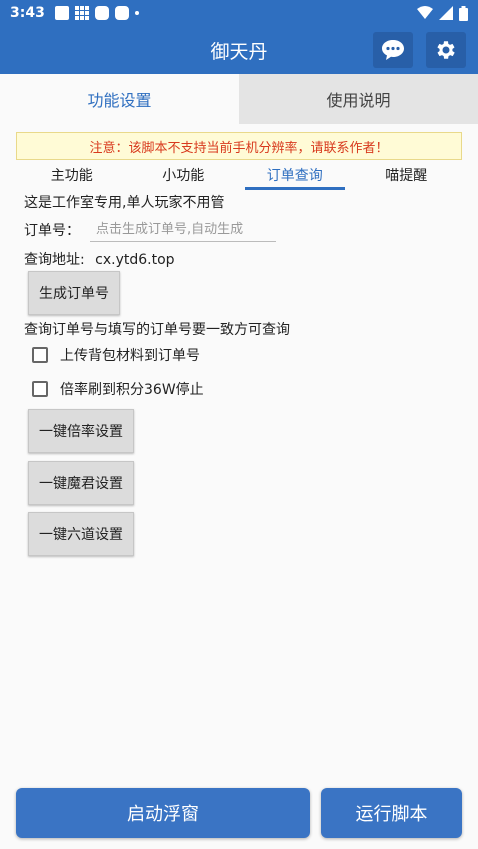 The height and width of the screenshot is (849, 478). What do you see at coordinates (81, 483) in the screenshot?
I see `mojun-settings-button: 一键魔君设置` at bounding box center [81, 483].